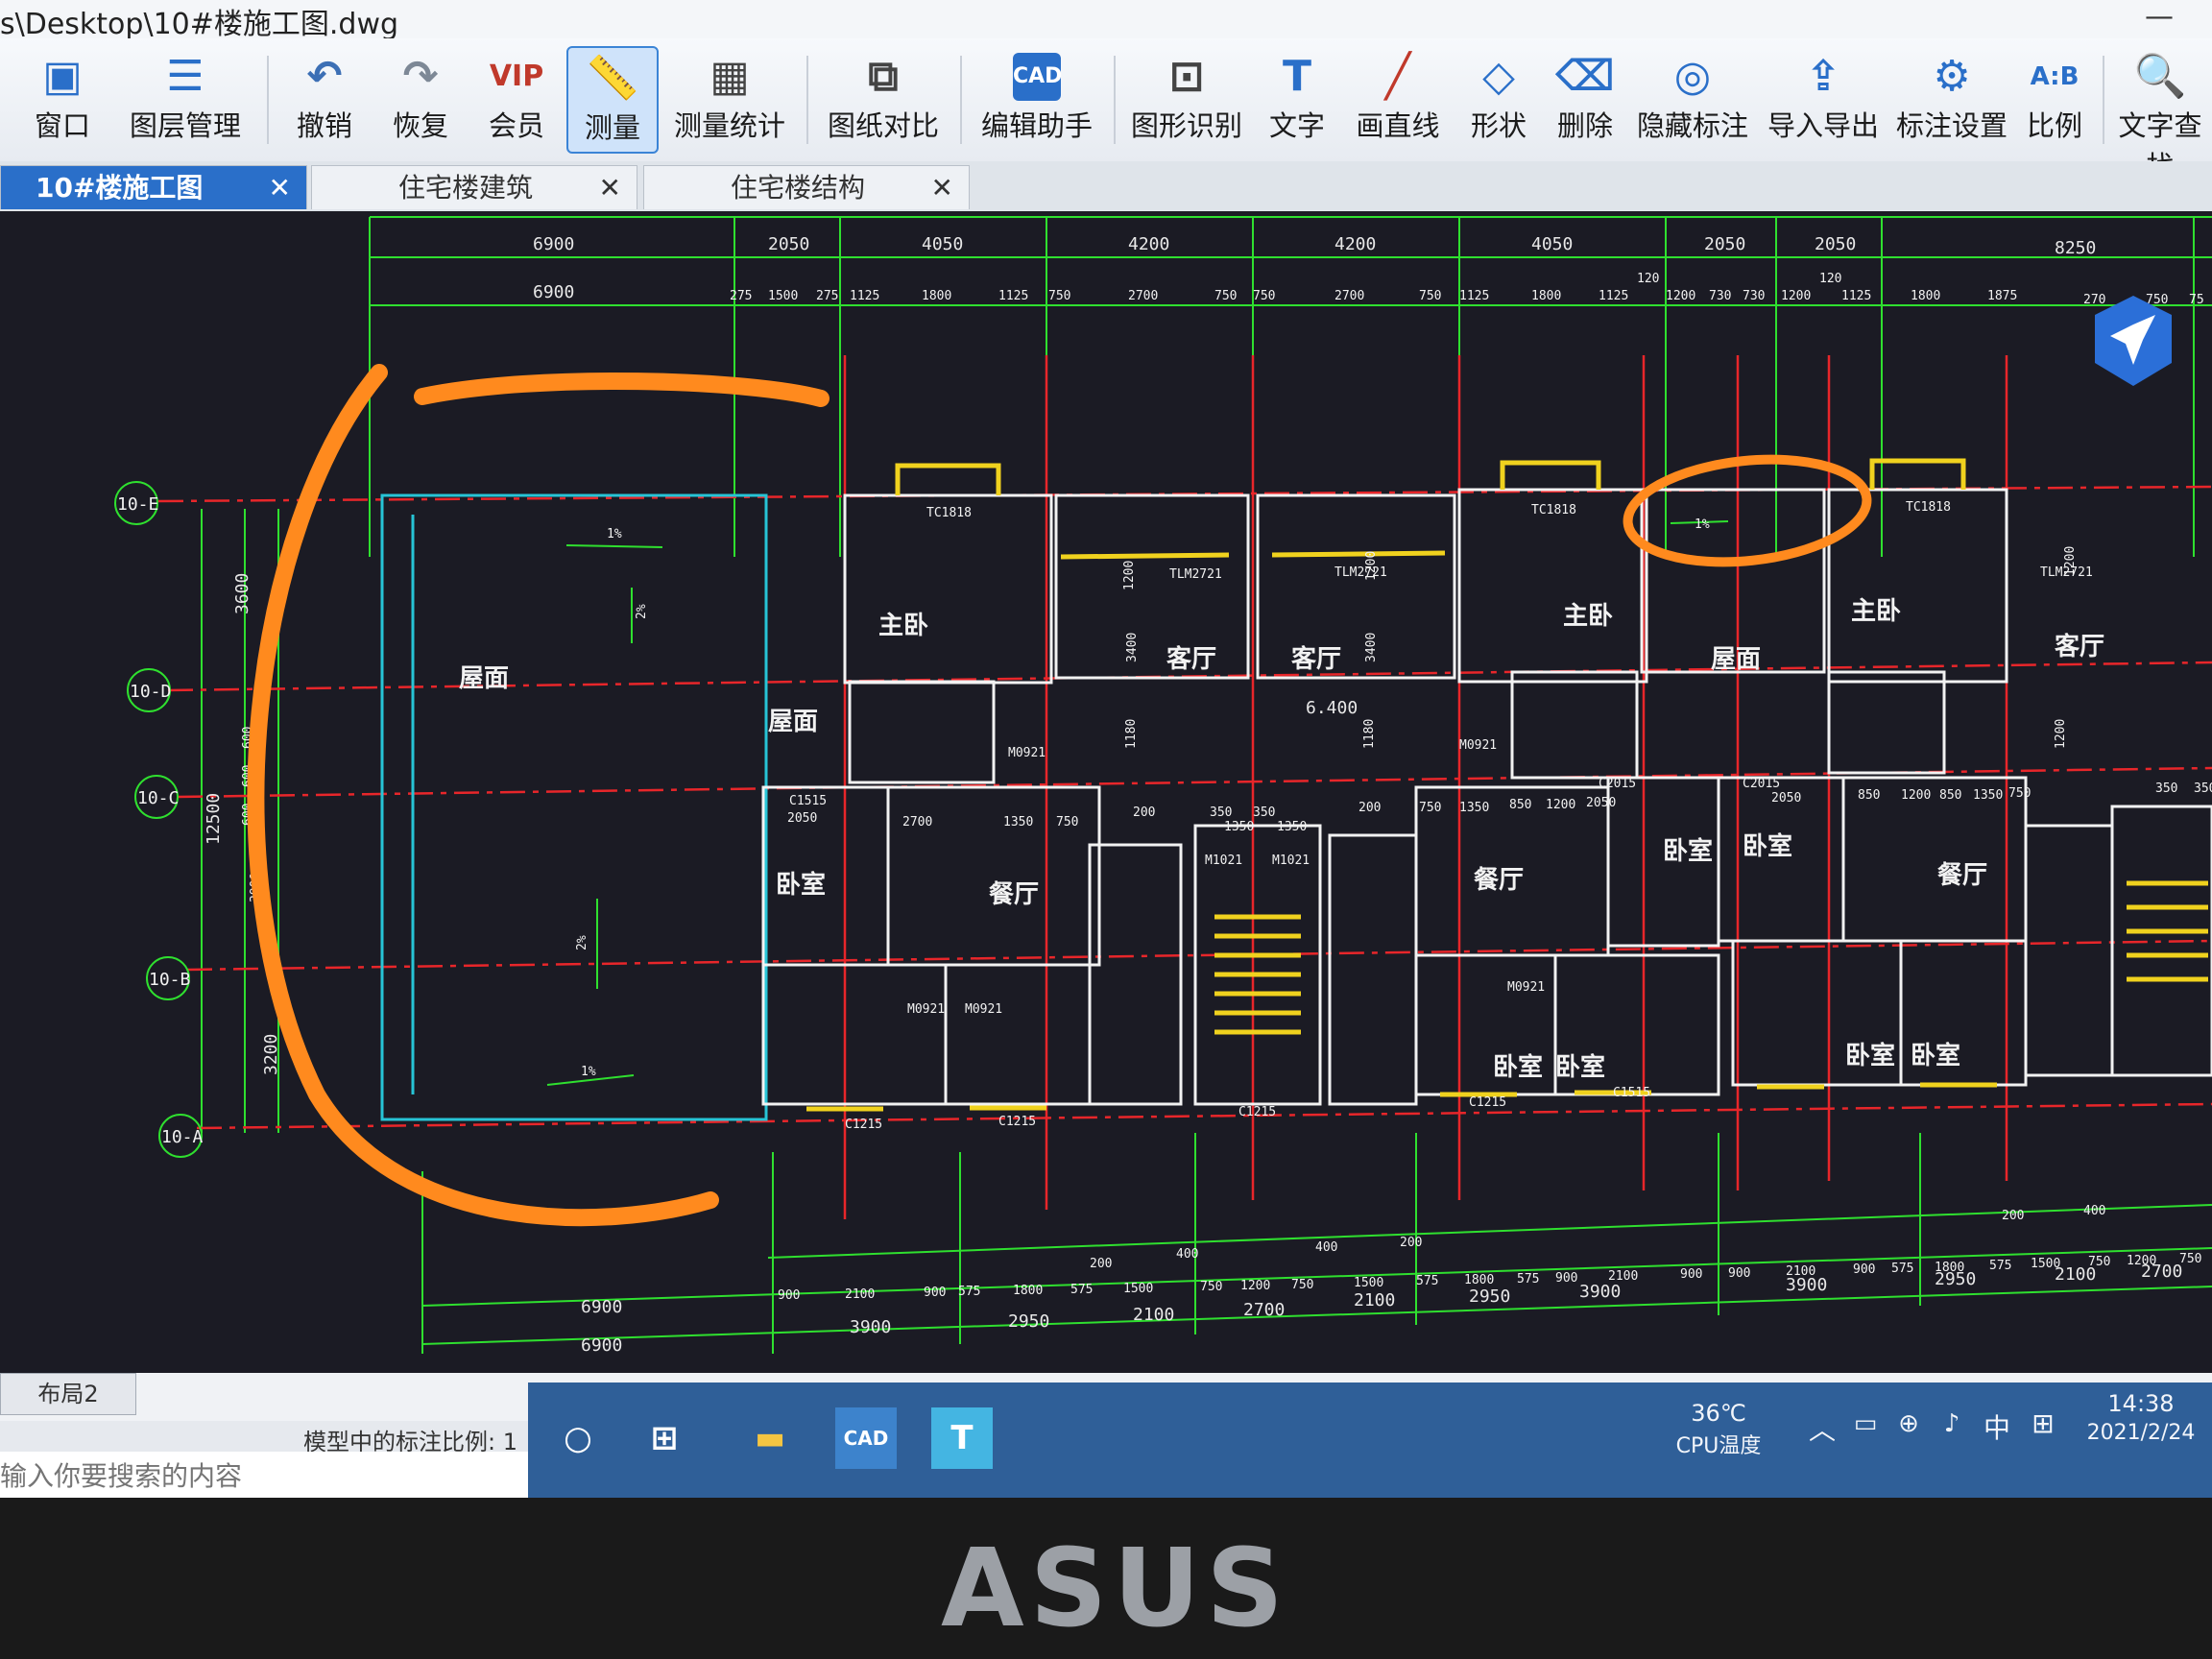 This screenshot has height=1659, width=2212. Describe the element at coordinates (159, 819) in the screenshot. I see `axis-bubbles: 10-E 10-D 10-C 10-B 10-A` at that location.